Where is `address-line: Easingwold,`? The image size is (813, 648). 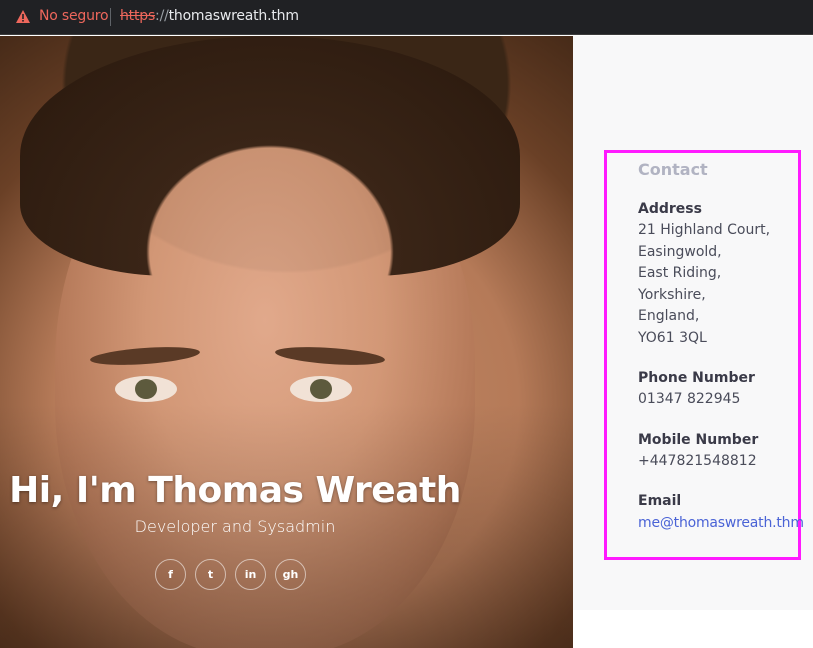 address-line: Easingwold, is located at coordinates (680, 251).